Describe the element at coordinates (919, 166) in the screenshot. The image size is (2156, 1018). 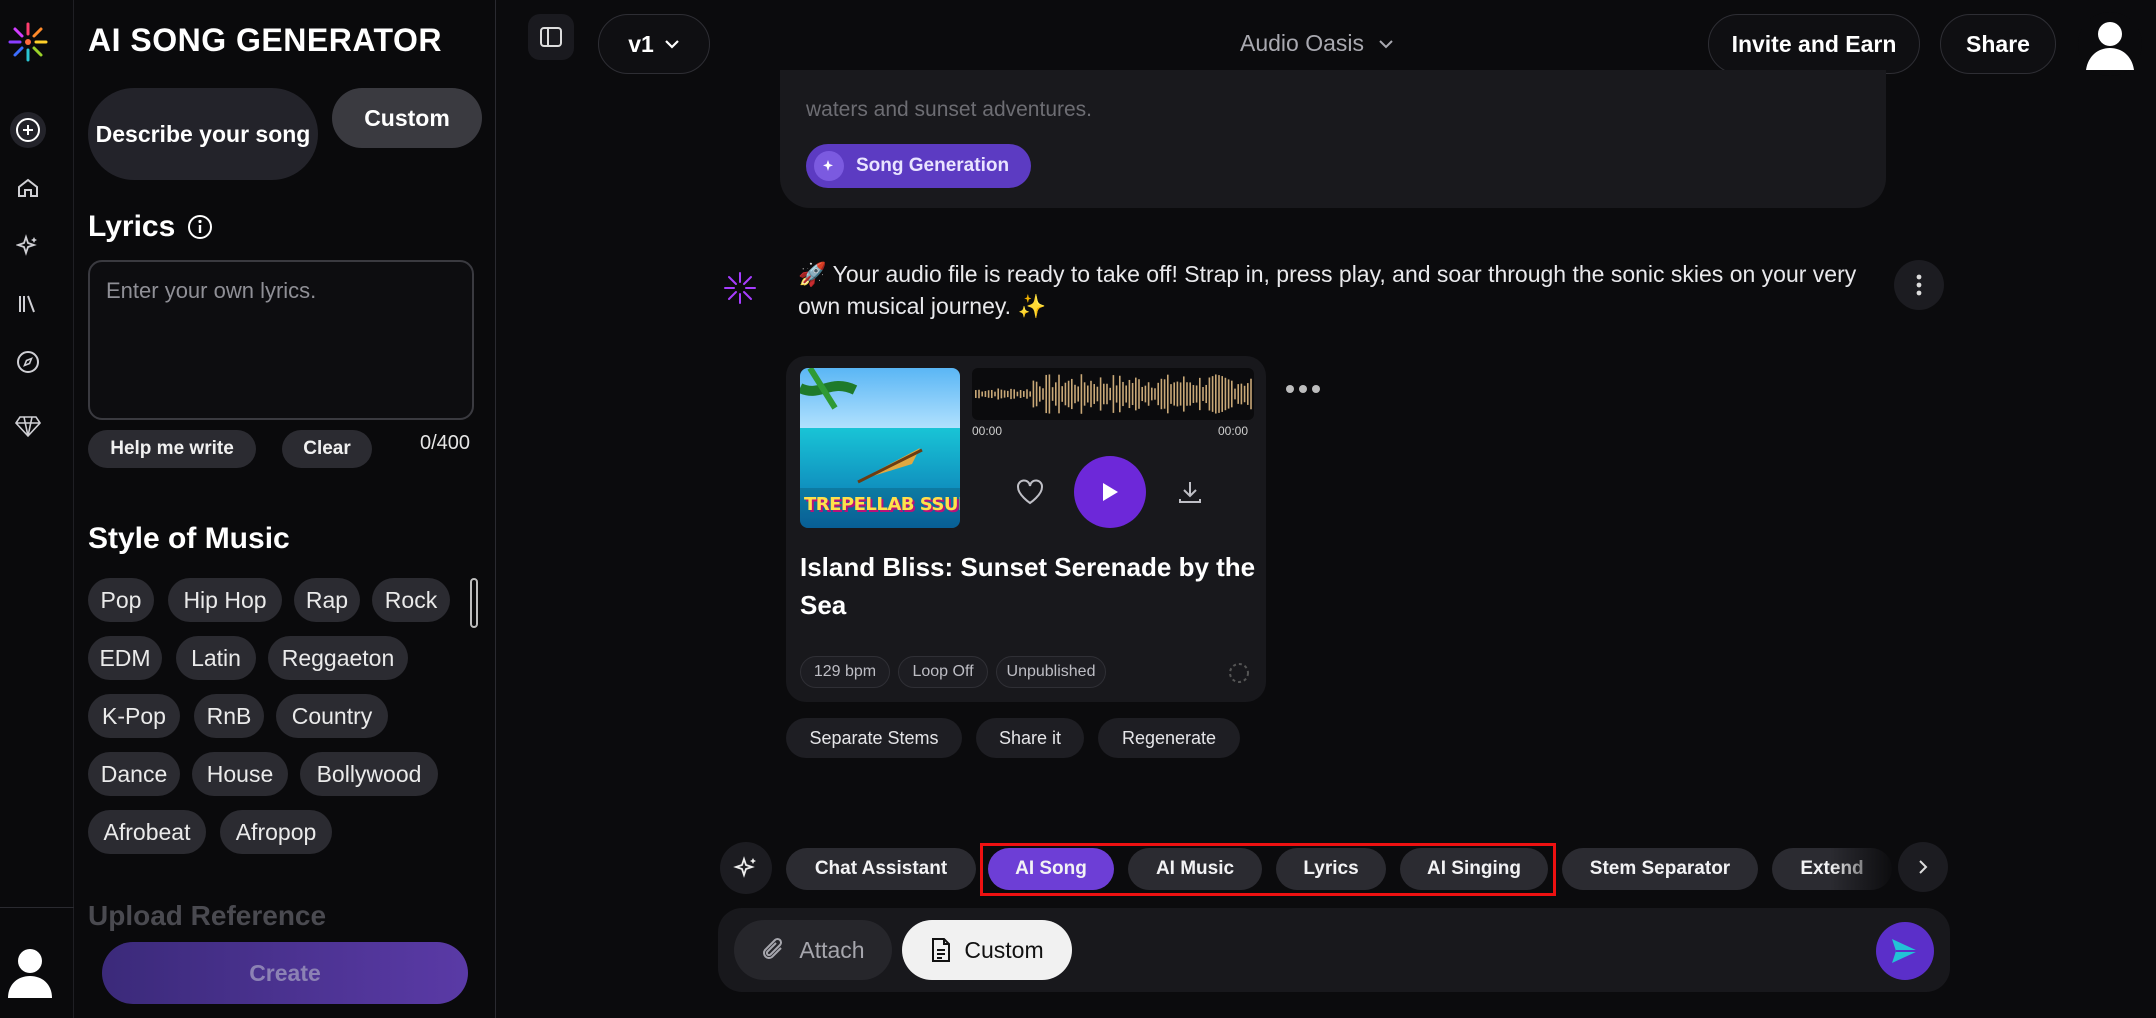
I see `song-generation-chip: Song Generation` at that location.